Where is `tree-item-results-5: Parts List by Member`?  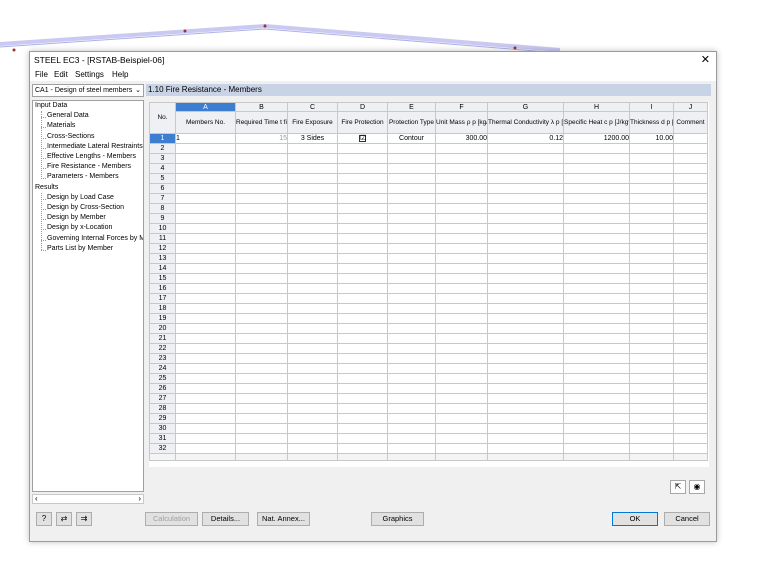
tree-item-results-5: Parts List by Member is located at coordinates (80, 248).